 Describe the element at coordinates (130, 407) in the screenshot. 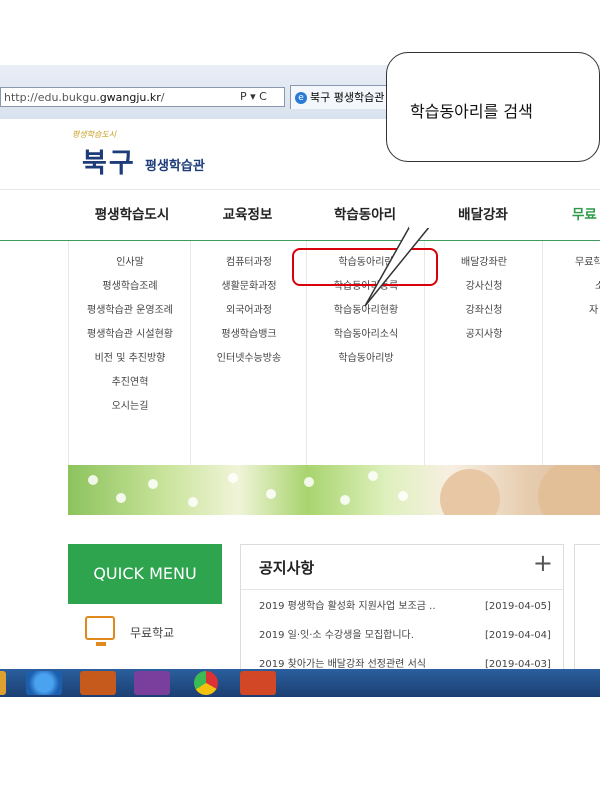

I see `menu-item: 오시는길` at that location.